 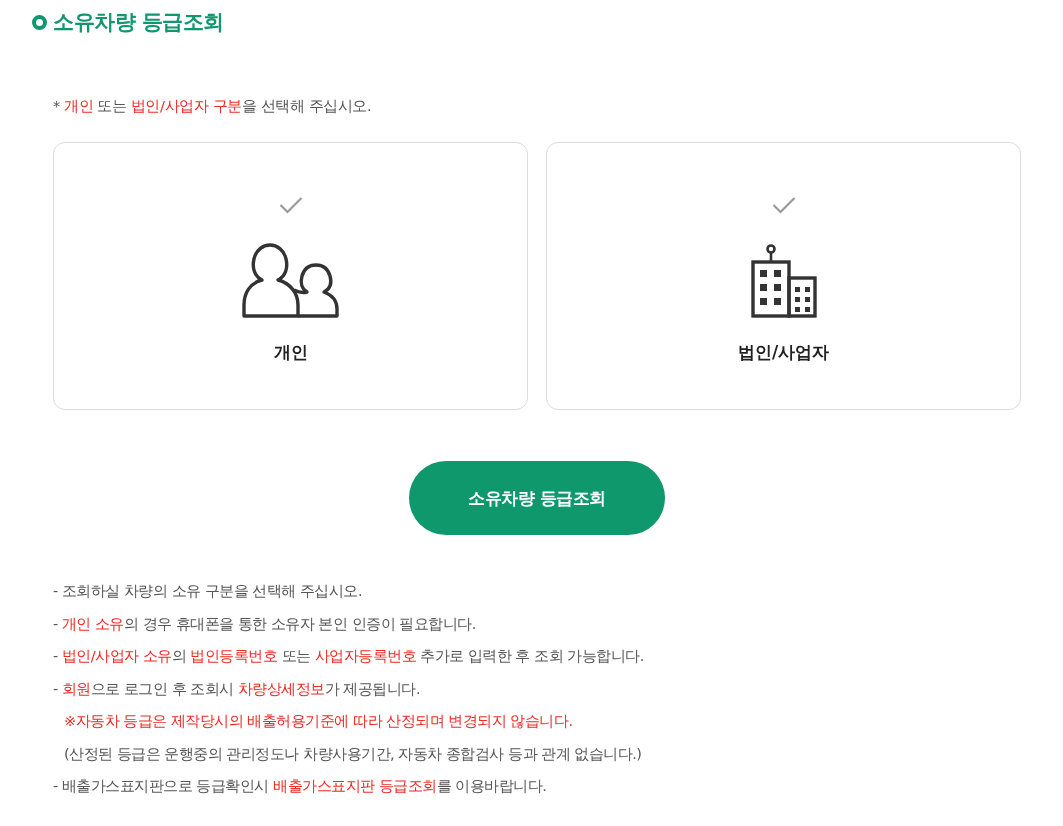 What do you see at coordinates (290, 352) in the screenshot?
I see `card-label: 개인` at bounding box center [290, 352].